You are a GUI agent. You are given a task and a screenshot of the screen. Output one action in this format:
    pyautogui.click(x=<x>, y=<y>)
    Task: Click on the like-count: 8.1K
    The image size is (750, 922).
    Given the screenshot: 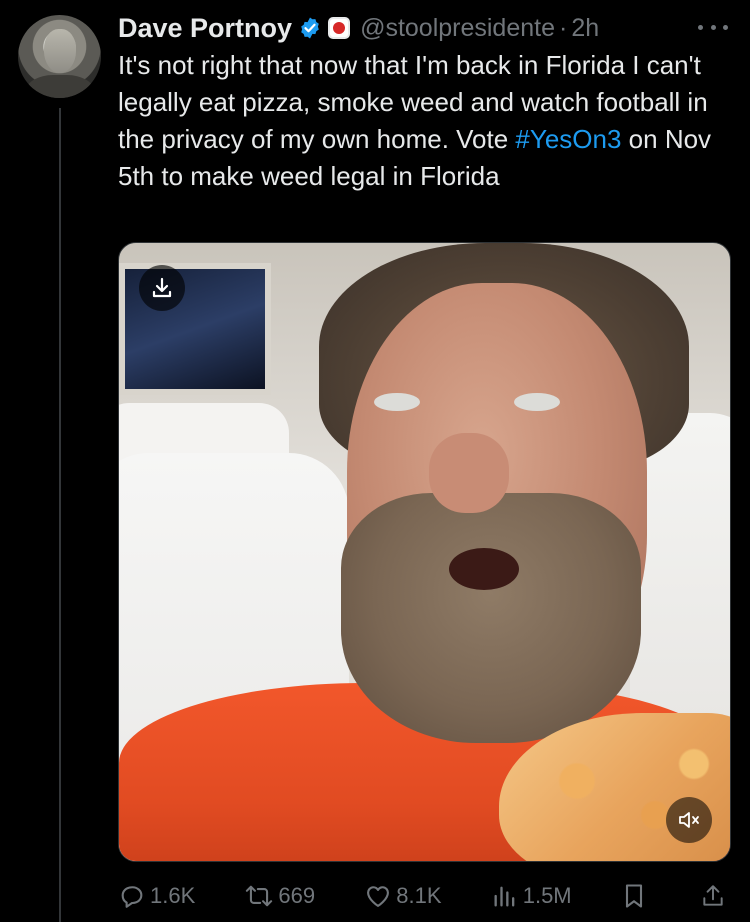 What is the action you would take?
    pyautogui.click(x=419, y=895)
    